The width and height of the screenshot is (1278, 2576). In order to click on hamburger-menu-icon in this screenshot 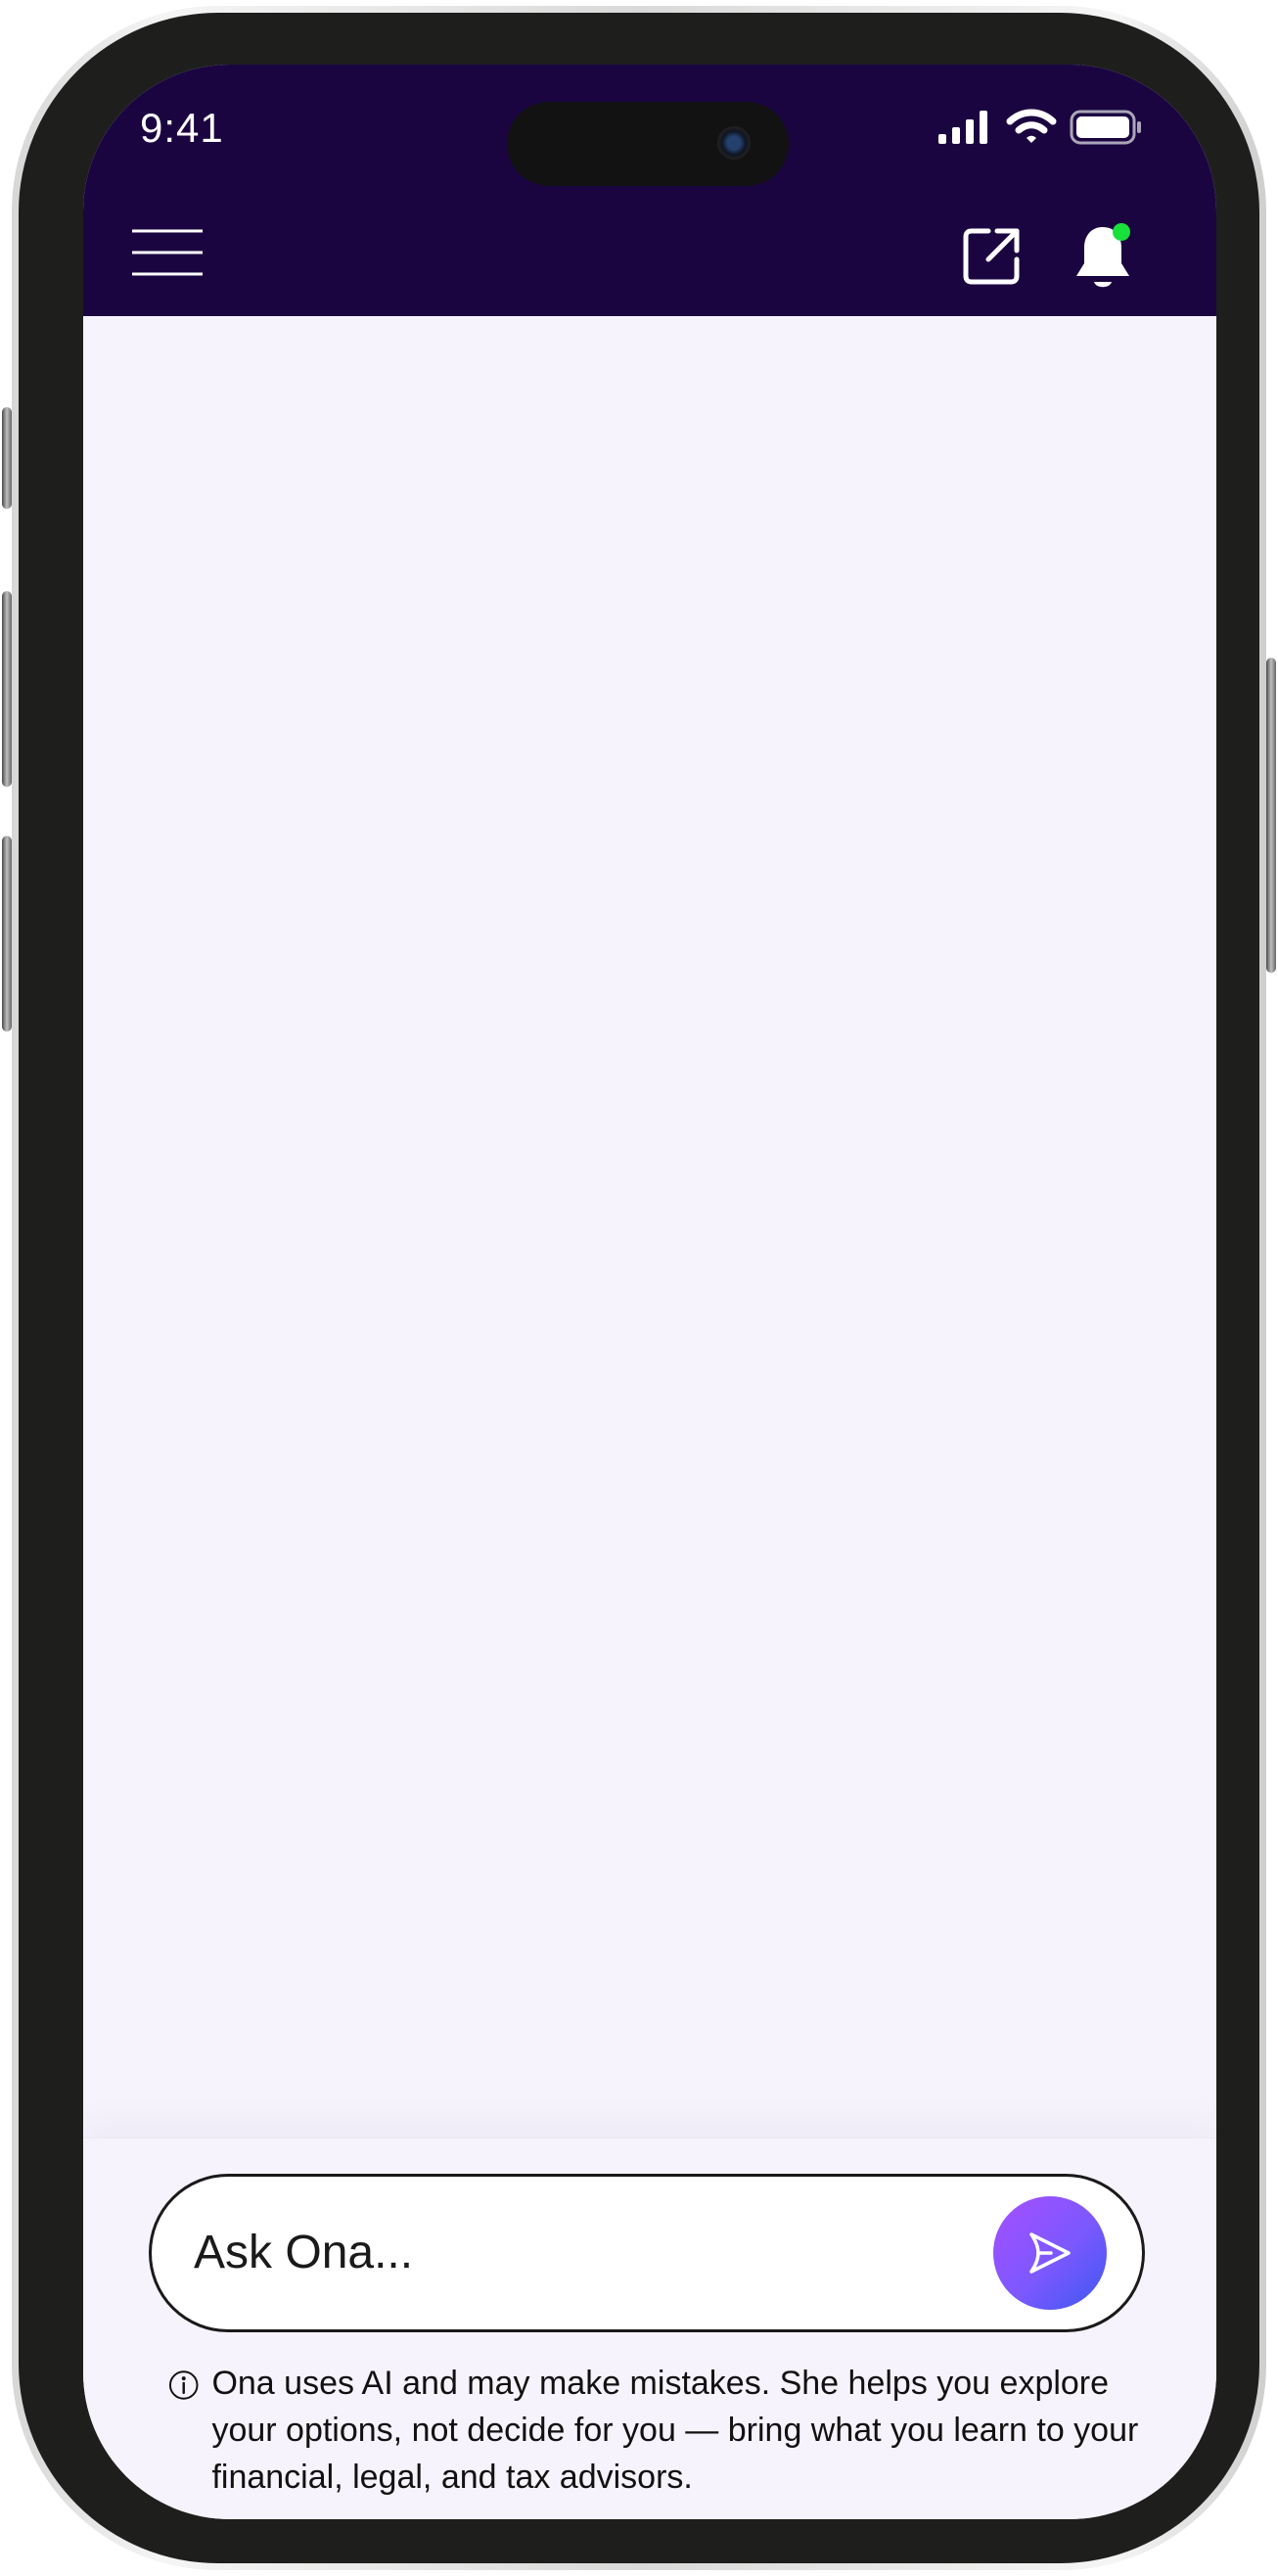, I will do `click(168, 252)`.